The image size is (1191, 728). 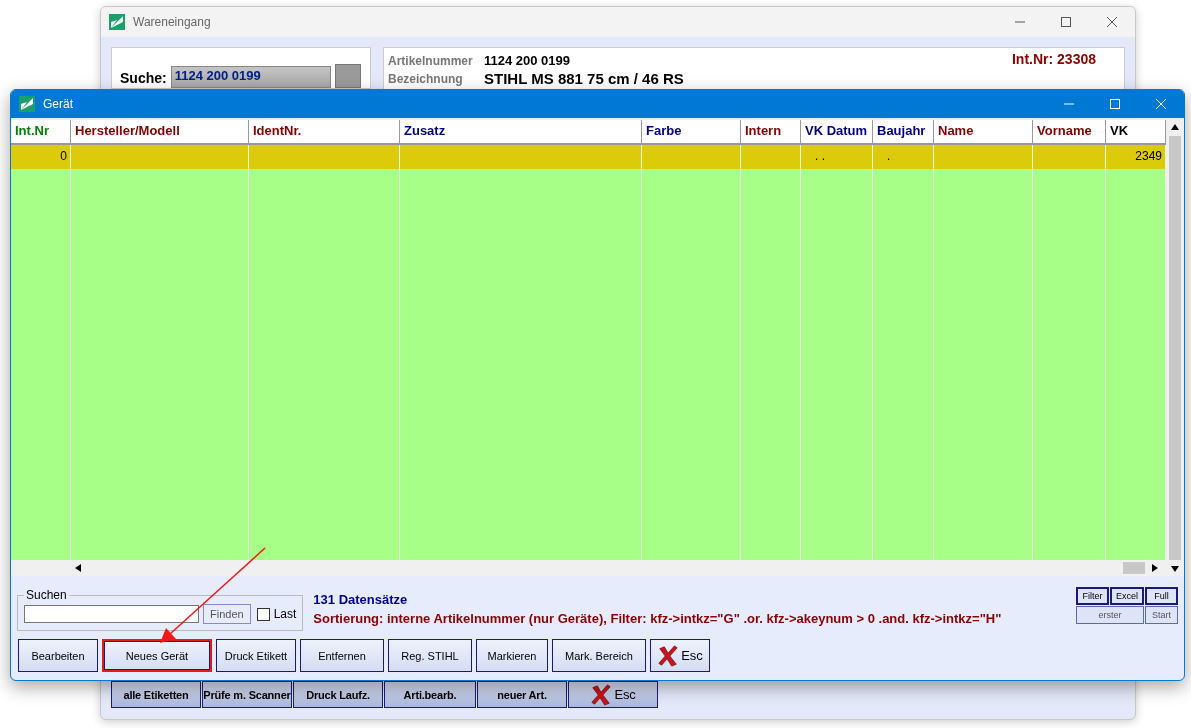 I want to click on column-header: Farbe, so click(x=691, y=132).